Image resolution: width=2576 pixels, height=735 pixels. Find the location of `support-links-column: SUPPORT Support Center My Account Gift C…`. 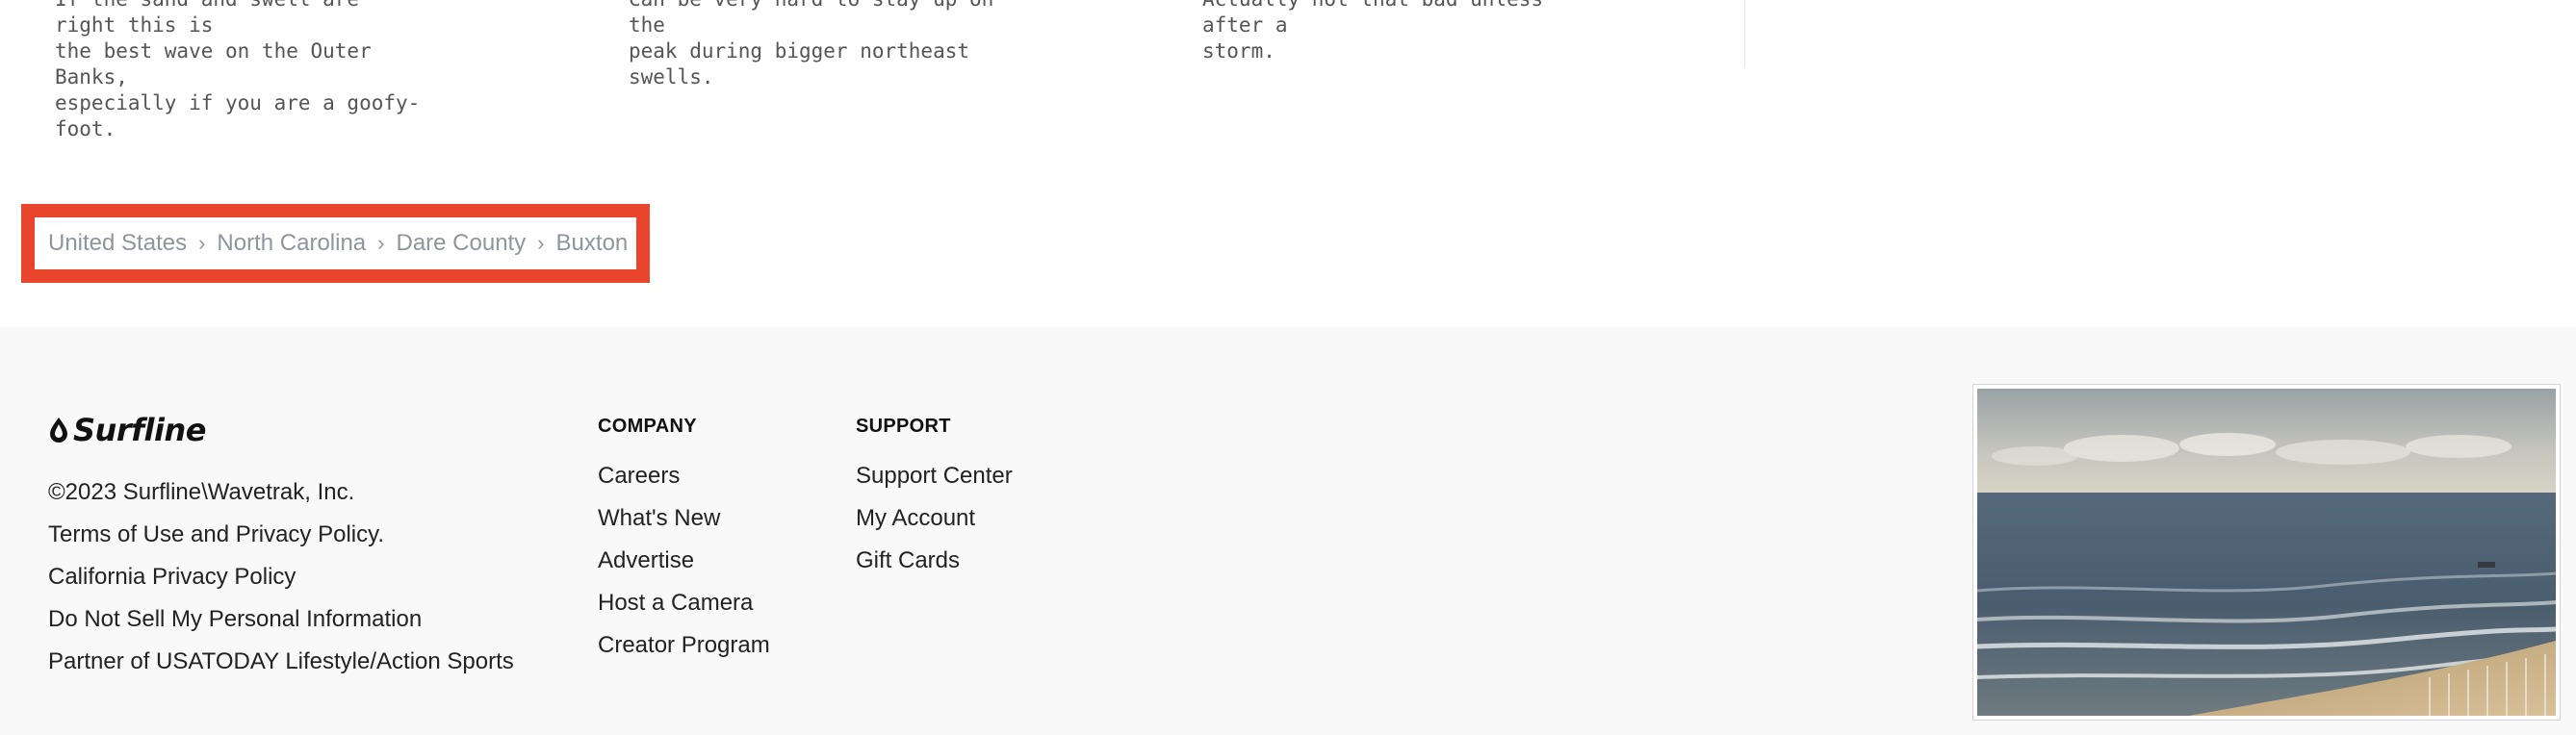

support-links-column: SUPPORT Support Center My Account Gift C… is located at coordinates (935, 499).